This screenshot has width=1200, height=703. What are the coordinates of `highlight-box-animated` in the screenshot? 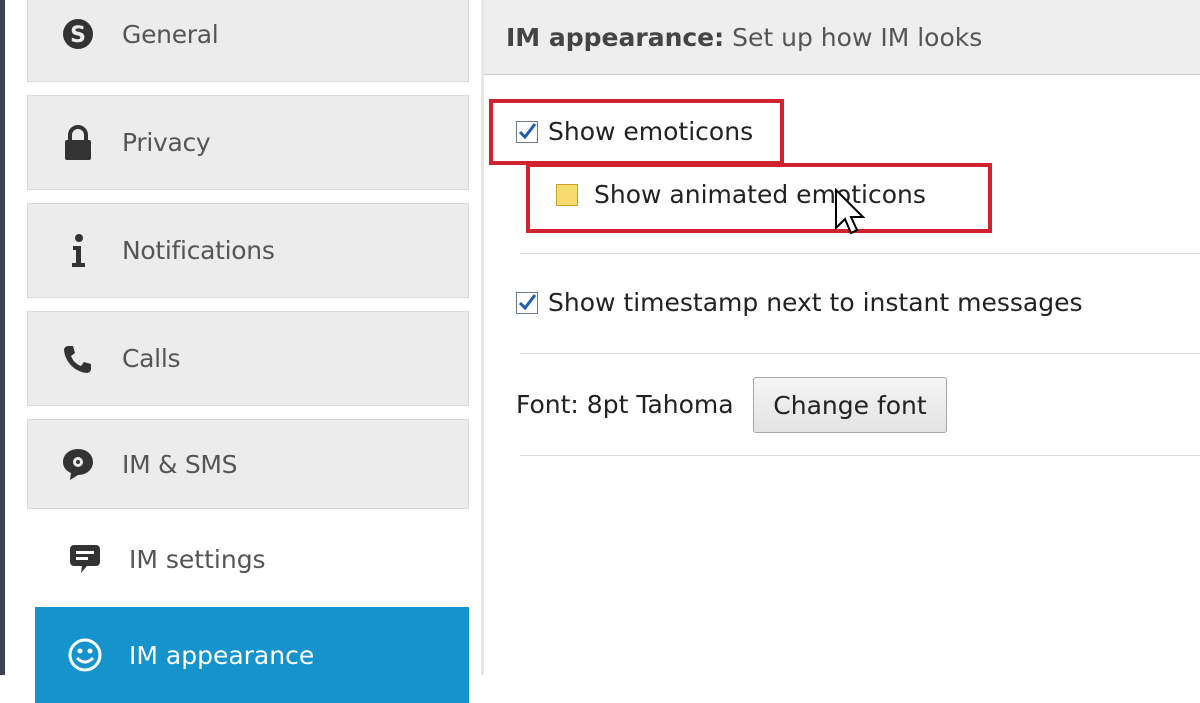 It's located at (759, 198).